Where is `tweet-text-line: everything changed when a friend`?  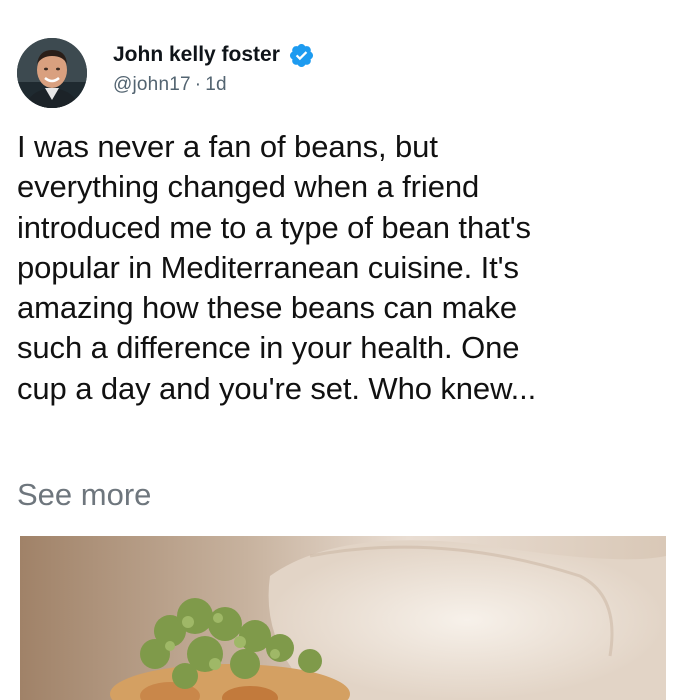 tweet-text-line: everything changed when a friend is located at coordinates (248, 187).